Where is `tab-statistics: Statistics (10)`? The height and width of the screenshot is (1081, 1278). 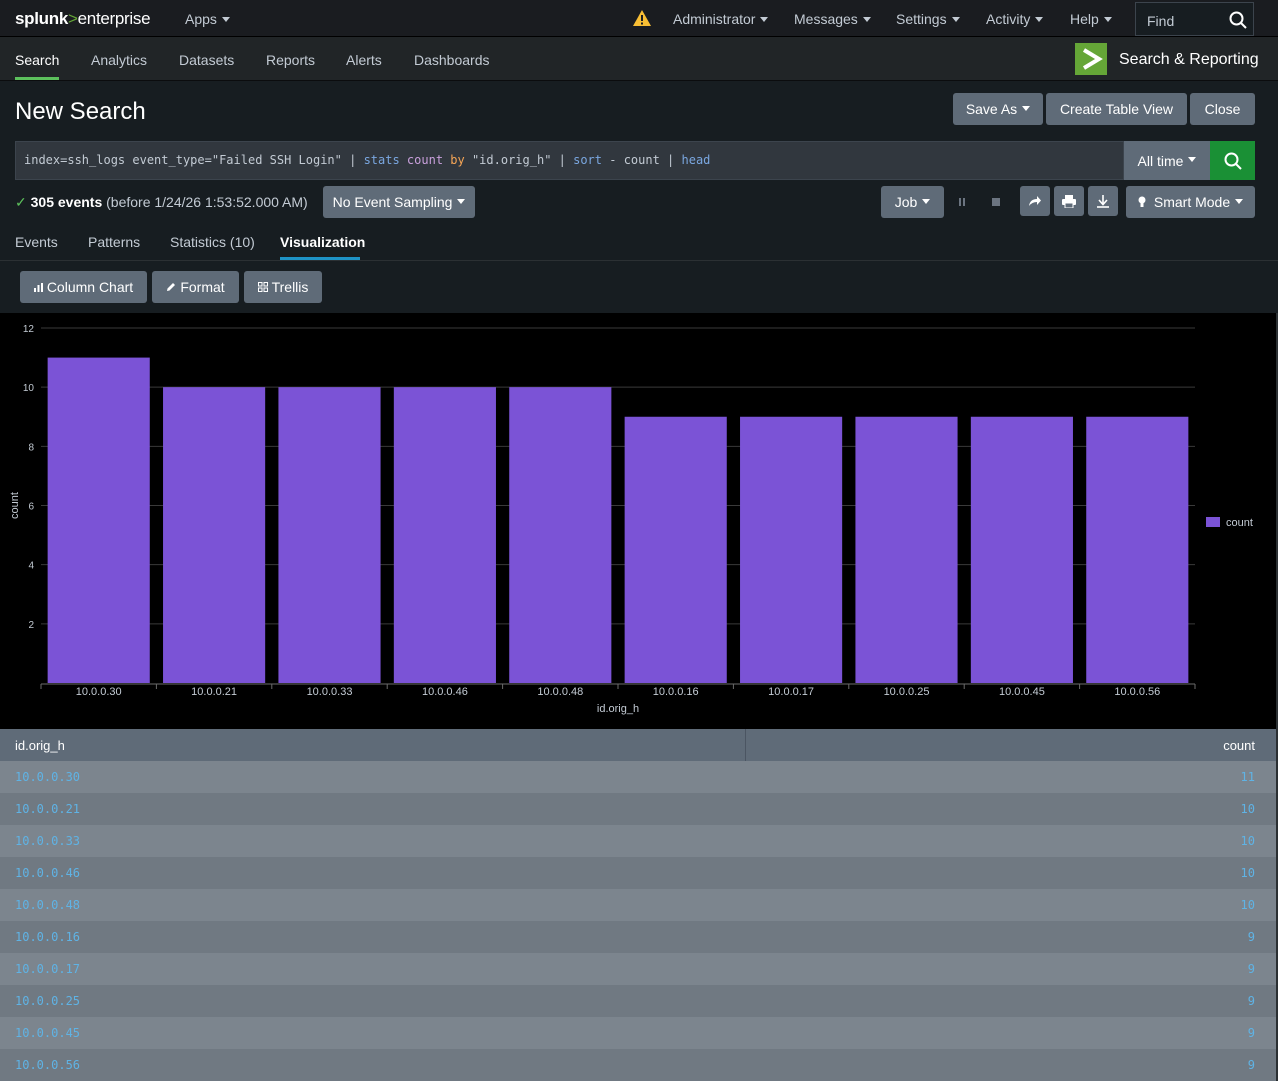
tab-statistics: Statistics (10) is located at coordinates (212, 242).